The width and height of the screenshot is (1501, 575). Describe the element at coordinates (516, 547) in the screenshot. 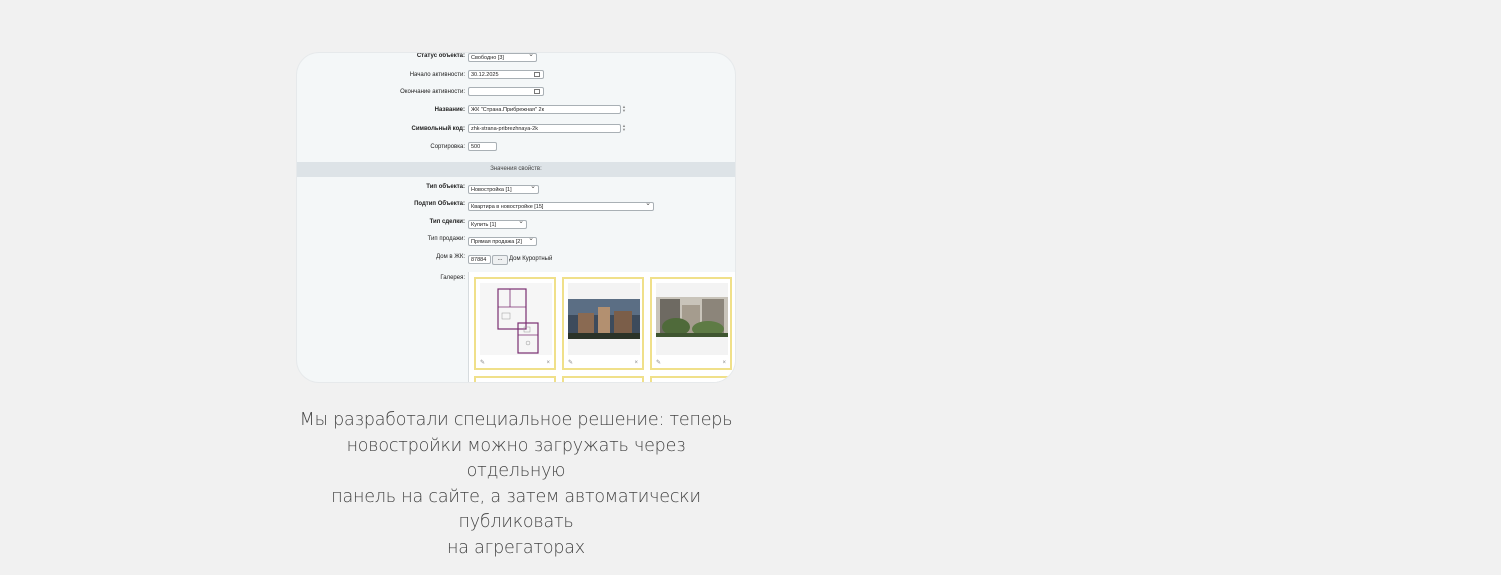

I see `caption-line: на агрегаторах` at that location.